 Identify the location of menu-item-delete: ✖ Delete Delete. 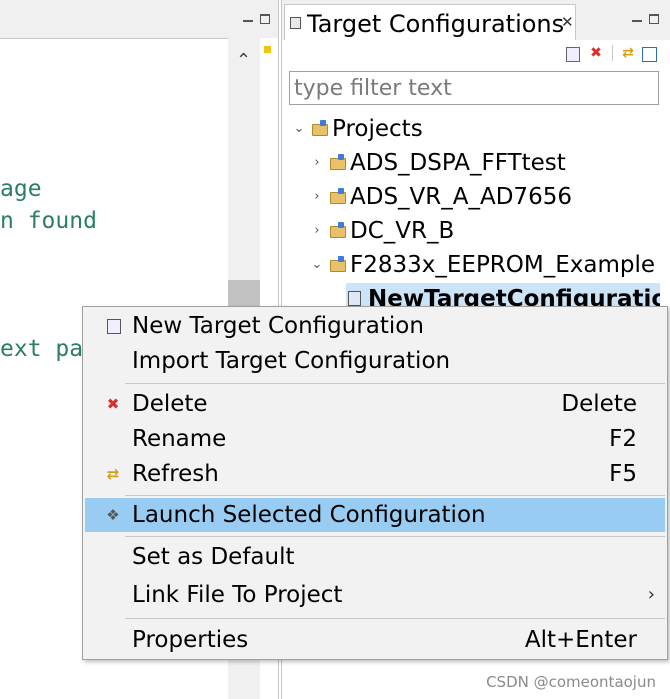
(375, 404).